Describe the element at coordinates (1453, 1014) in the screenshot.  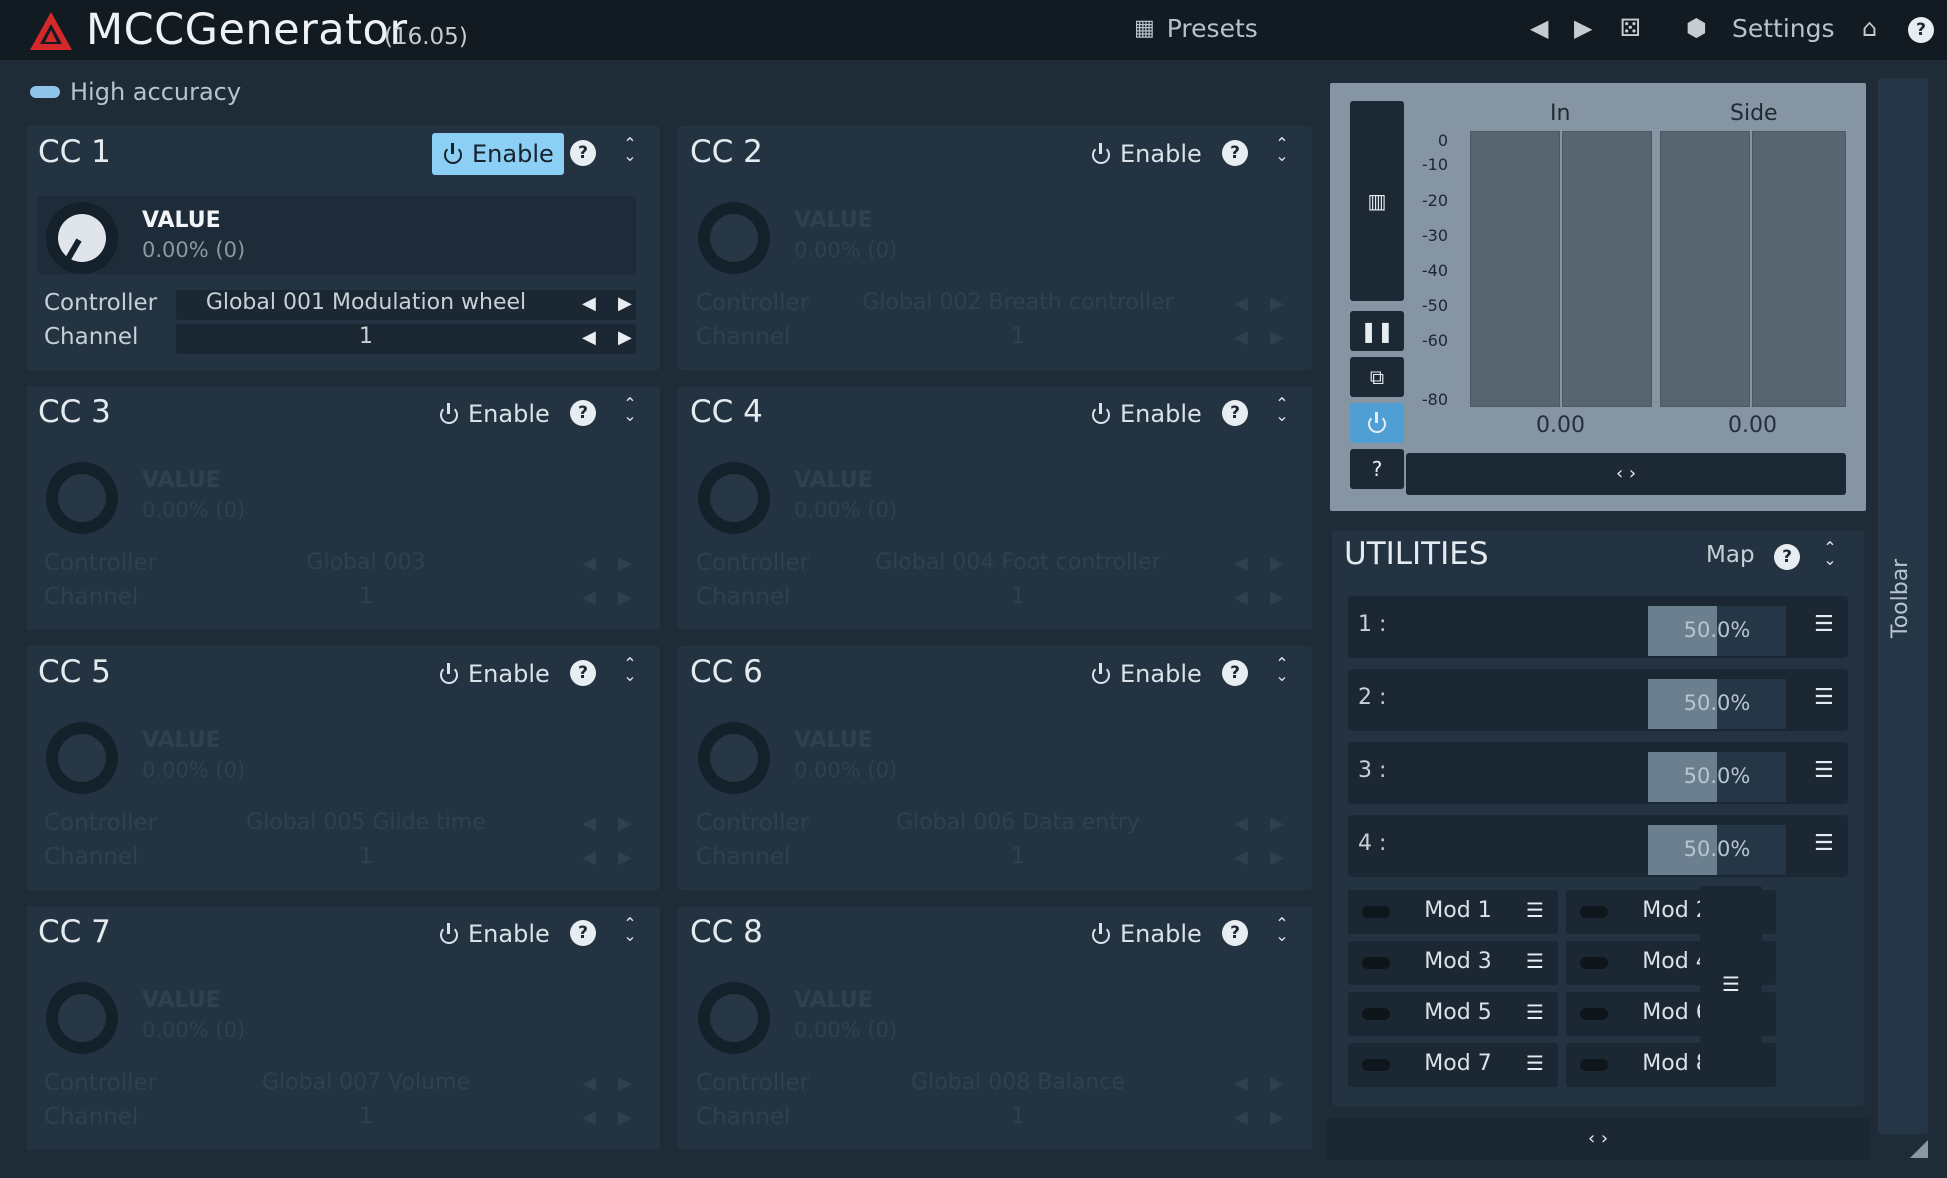
I see `mod-slot-5: Mod 5 ☰` at that location.